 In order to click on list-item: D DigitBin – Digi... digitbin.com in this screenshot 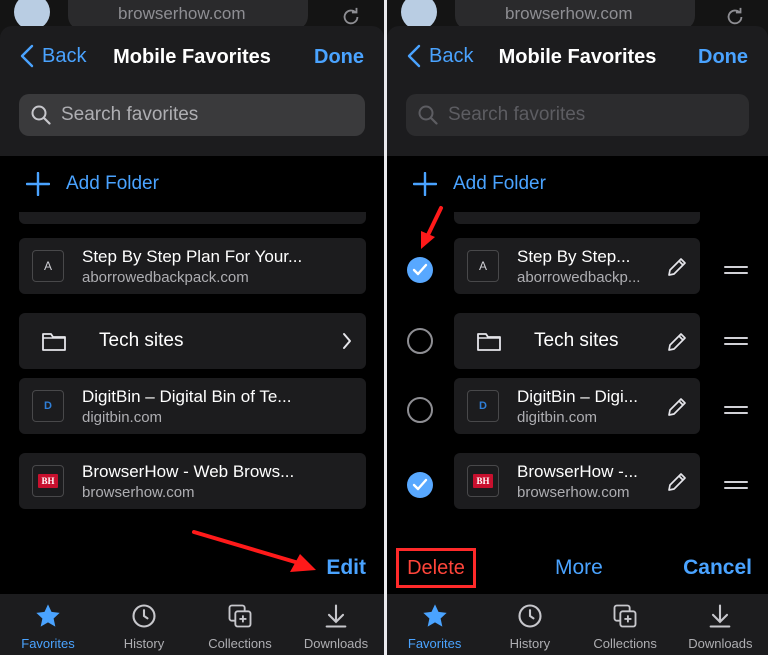, I will do `click(577, 406)`.